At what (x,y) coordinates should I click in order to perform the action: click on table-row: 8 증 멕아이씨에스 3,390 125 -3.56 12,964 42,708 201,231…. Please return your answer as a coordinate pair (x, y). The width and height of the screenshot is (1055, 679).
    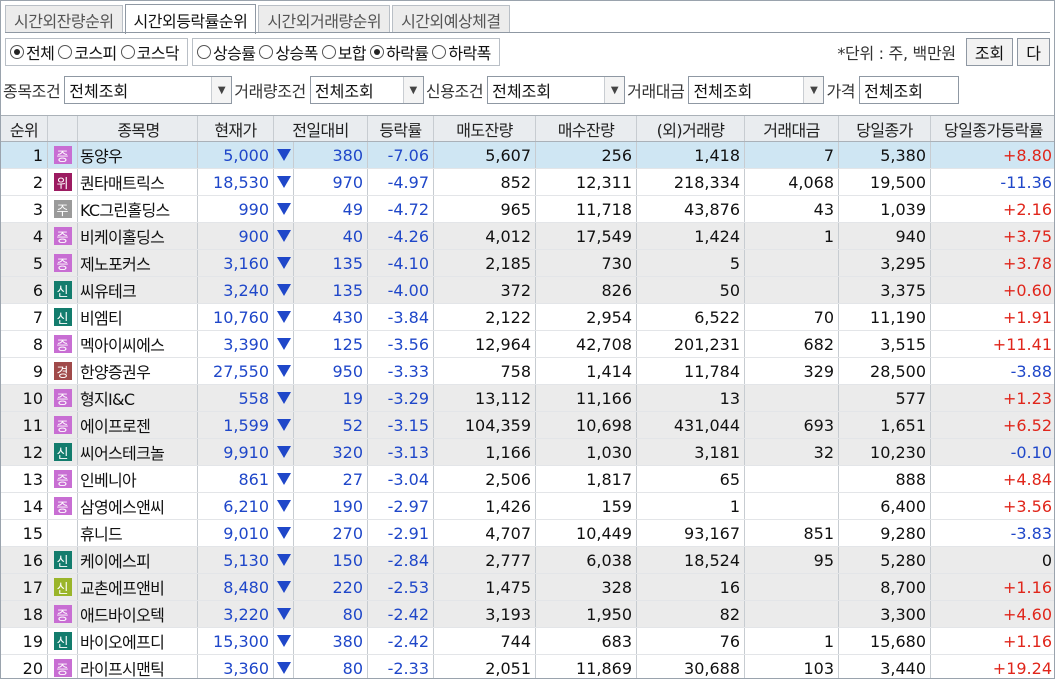
    Looking at the image, I should click on (527, 344).